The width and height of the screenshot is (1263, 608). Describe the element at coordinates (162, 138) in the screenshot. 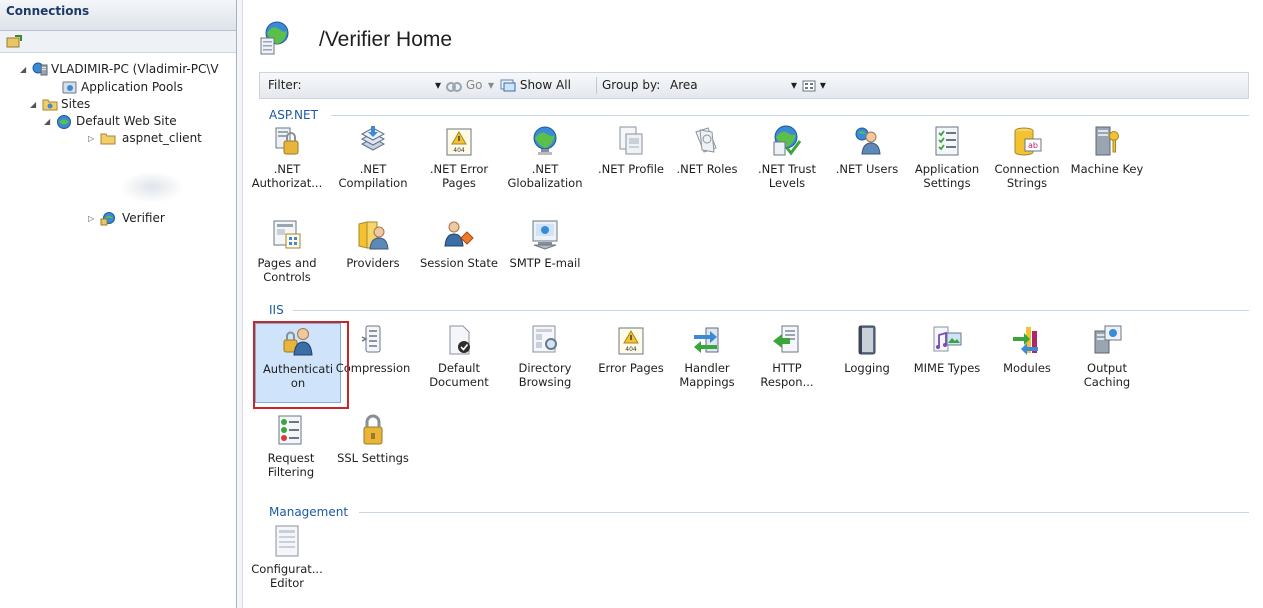

I see `tree-item-label: aspnet_client` at that location.